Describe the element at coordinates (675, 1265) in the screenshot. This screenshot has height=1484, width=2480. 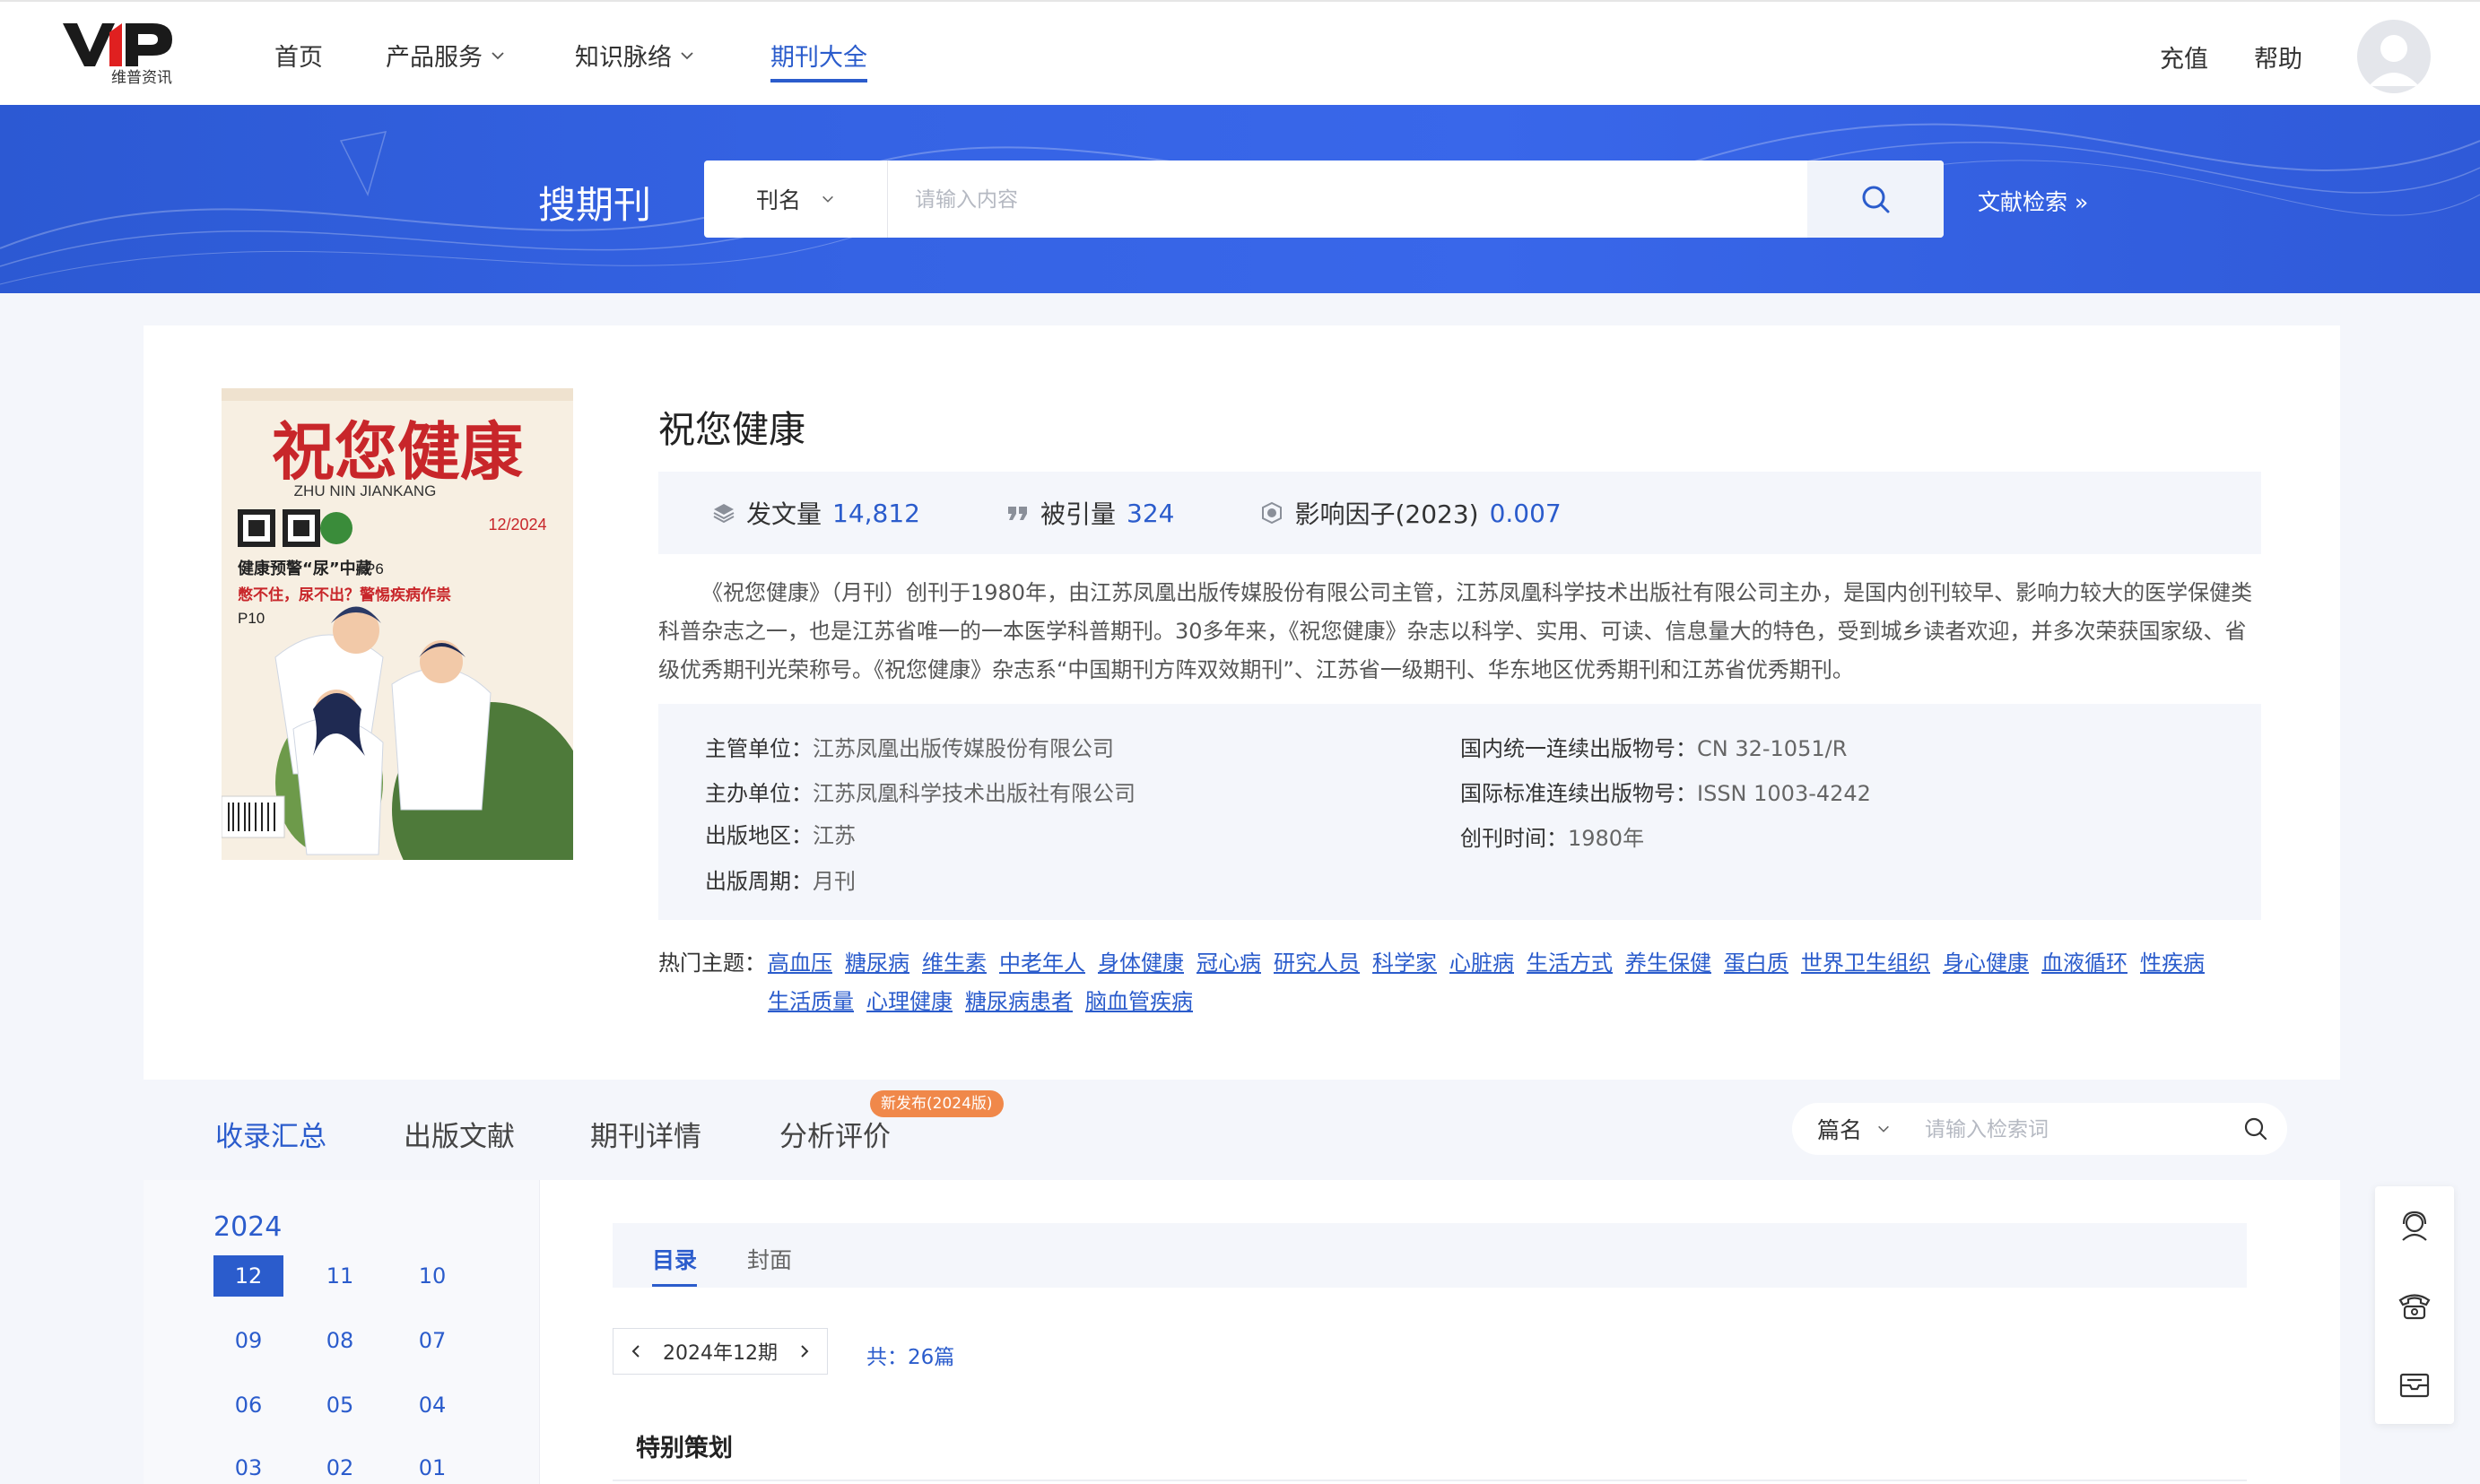
I see `subtab-toc: 目录` at that location.